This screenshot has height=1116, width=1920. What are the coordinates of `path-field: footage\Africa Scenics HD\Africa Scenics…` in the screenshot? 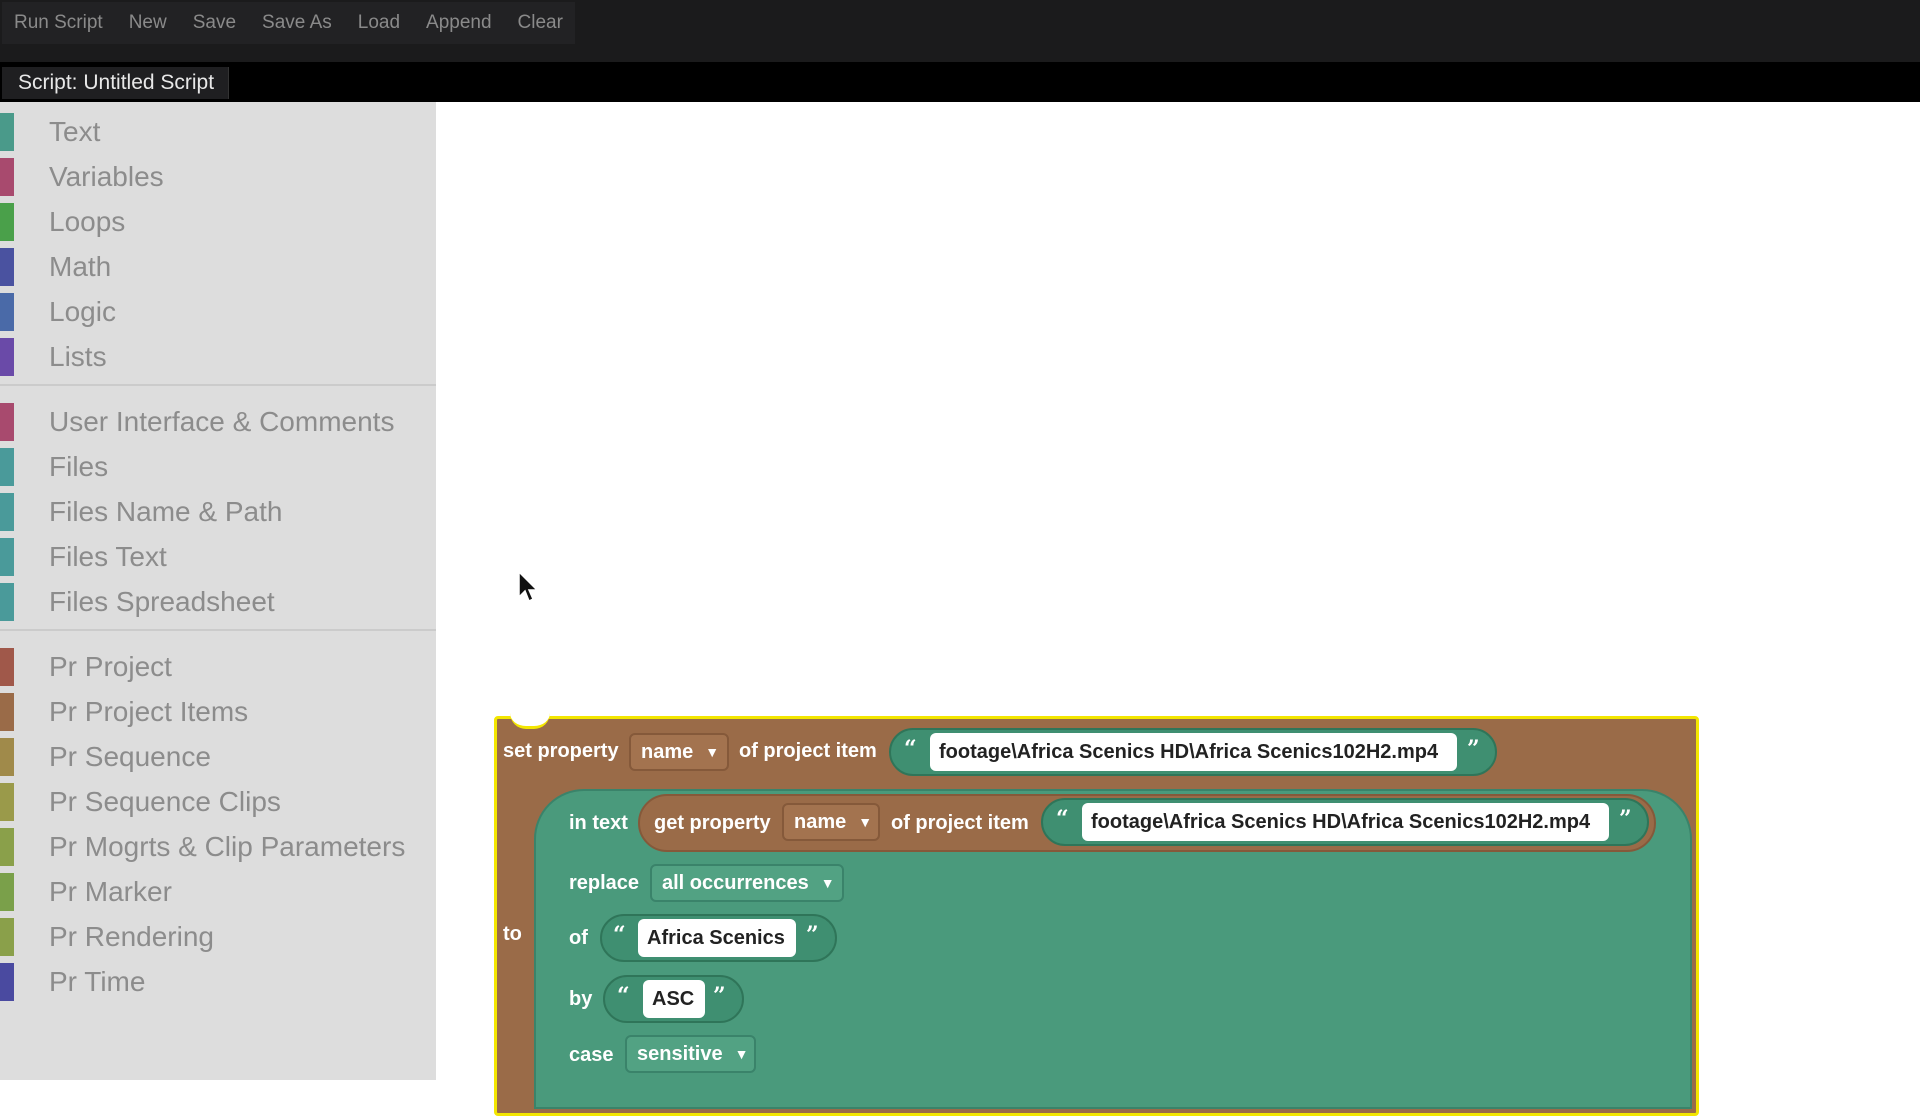 It's located at (1193, 752).